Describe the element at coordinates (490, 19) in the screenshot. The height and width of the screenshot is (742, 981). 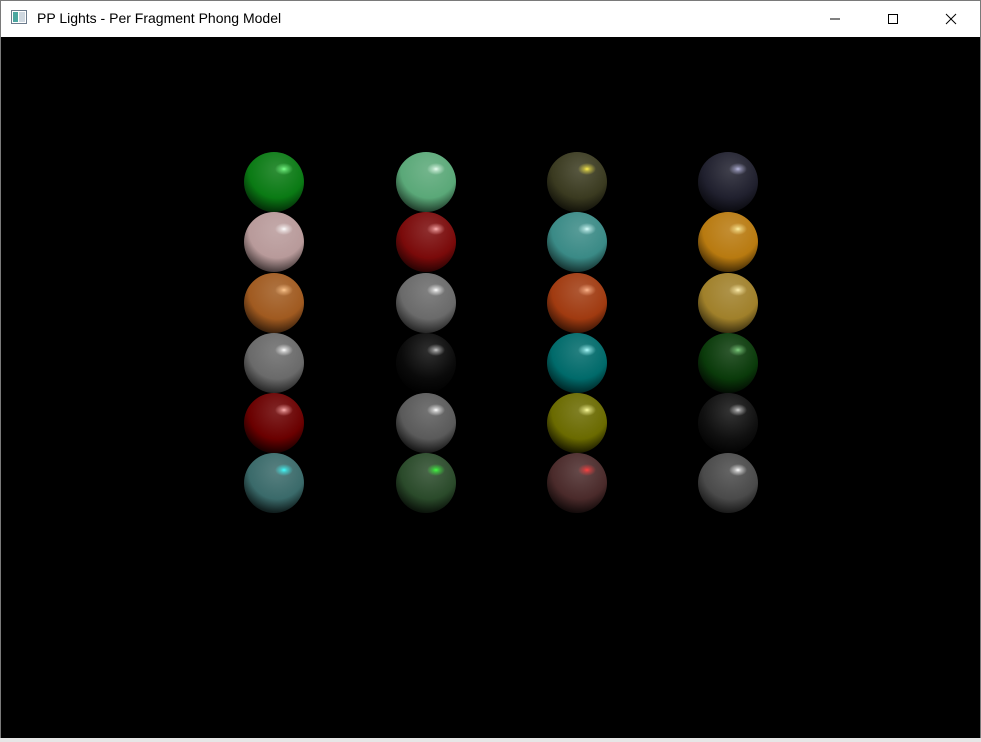
I see `title-bar: PP Lights - Per Fragment Phong Model` at that location.